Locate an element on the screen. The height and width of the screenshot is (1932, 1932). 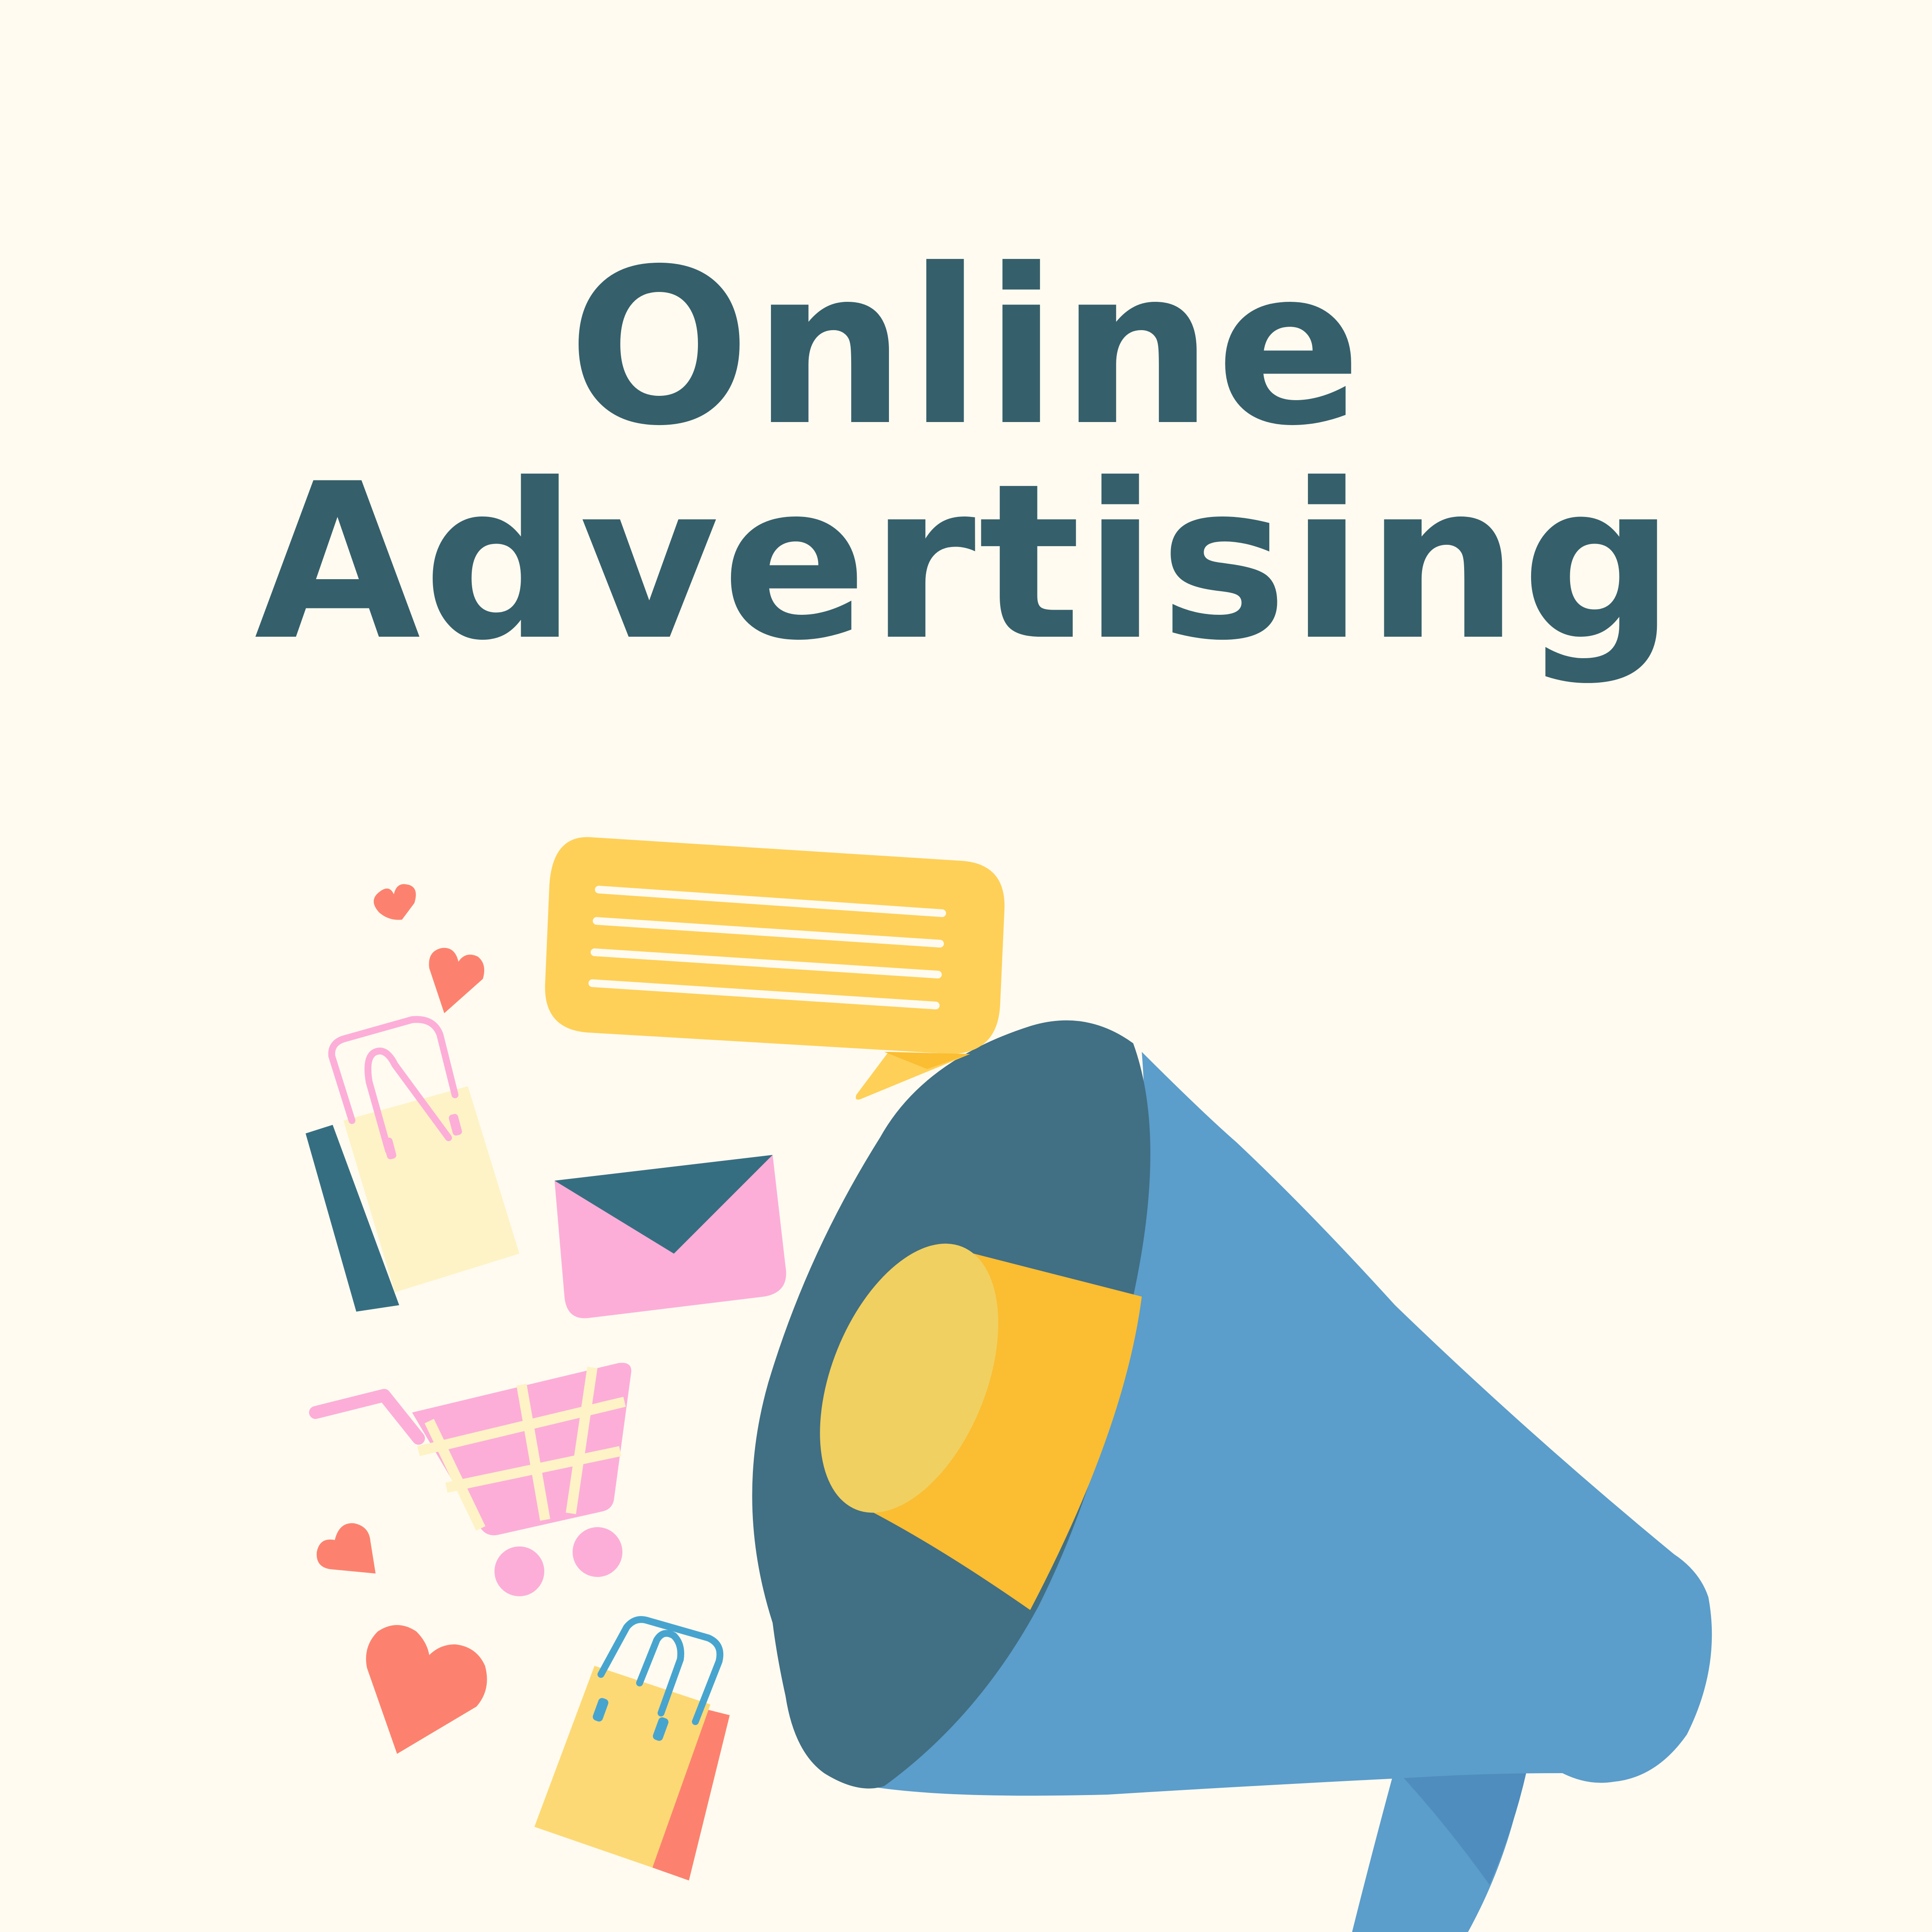
speech-bubble-icon is located at coordinates (775, 969).